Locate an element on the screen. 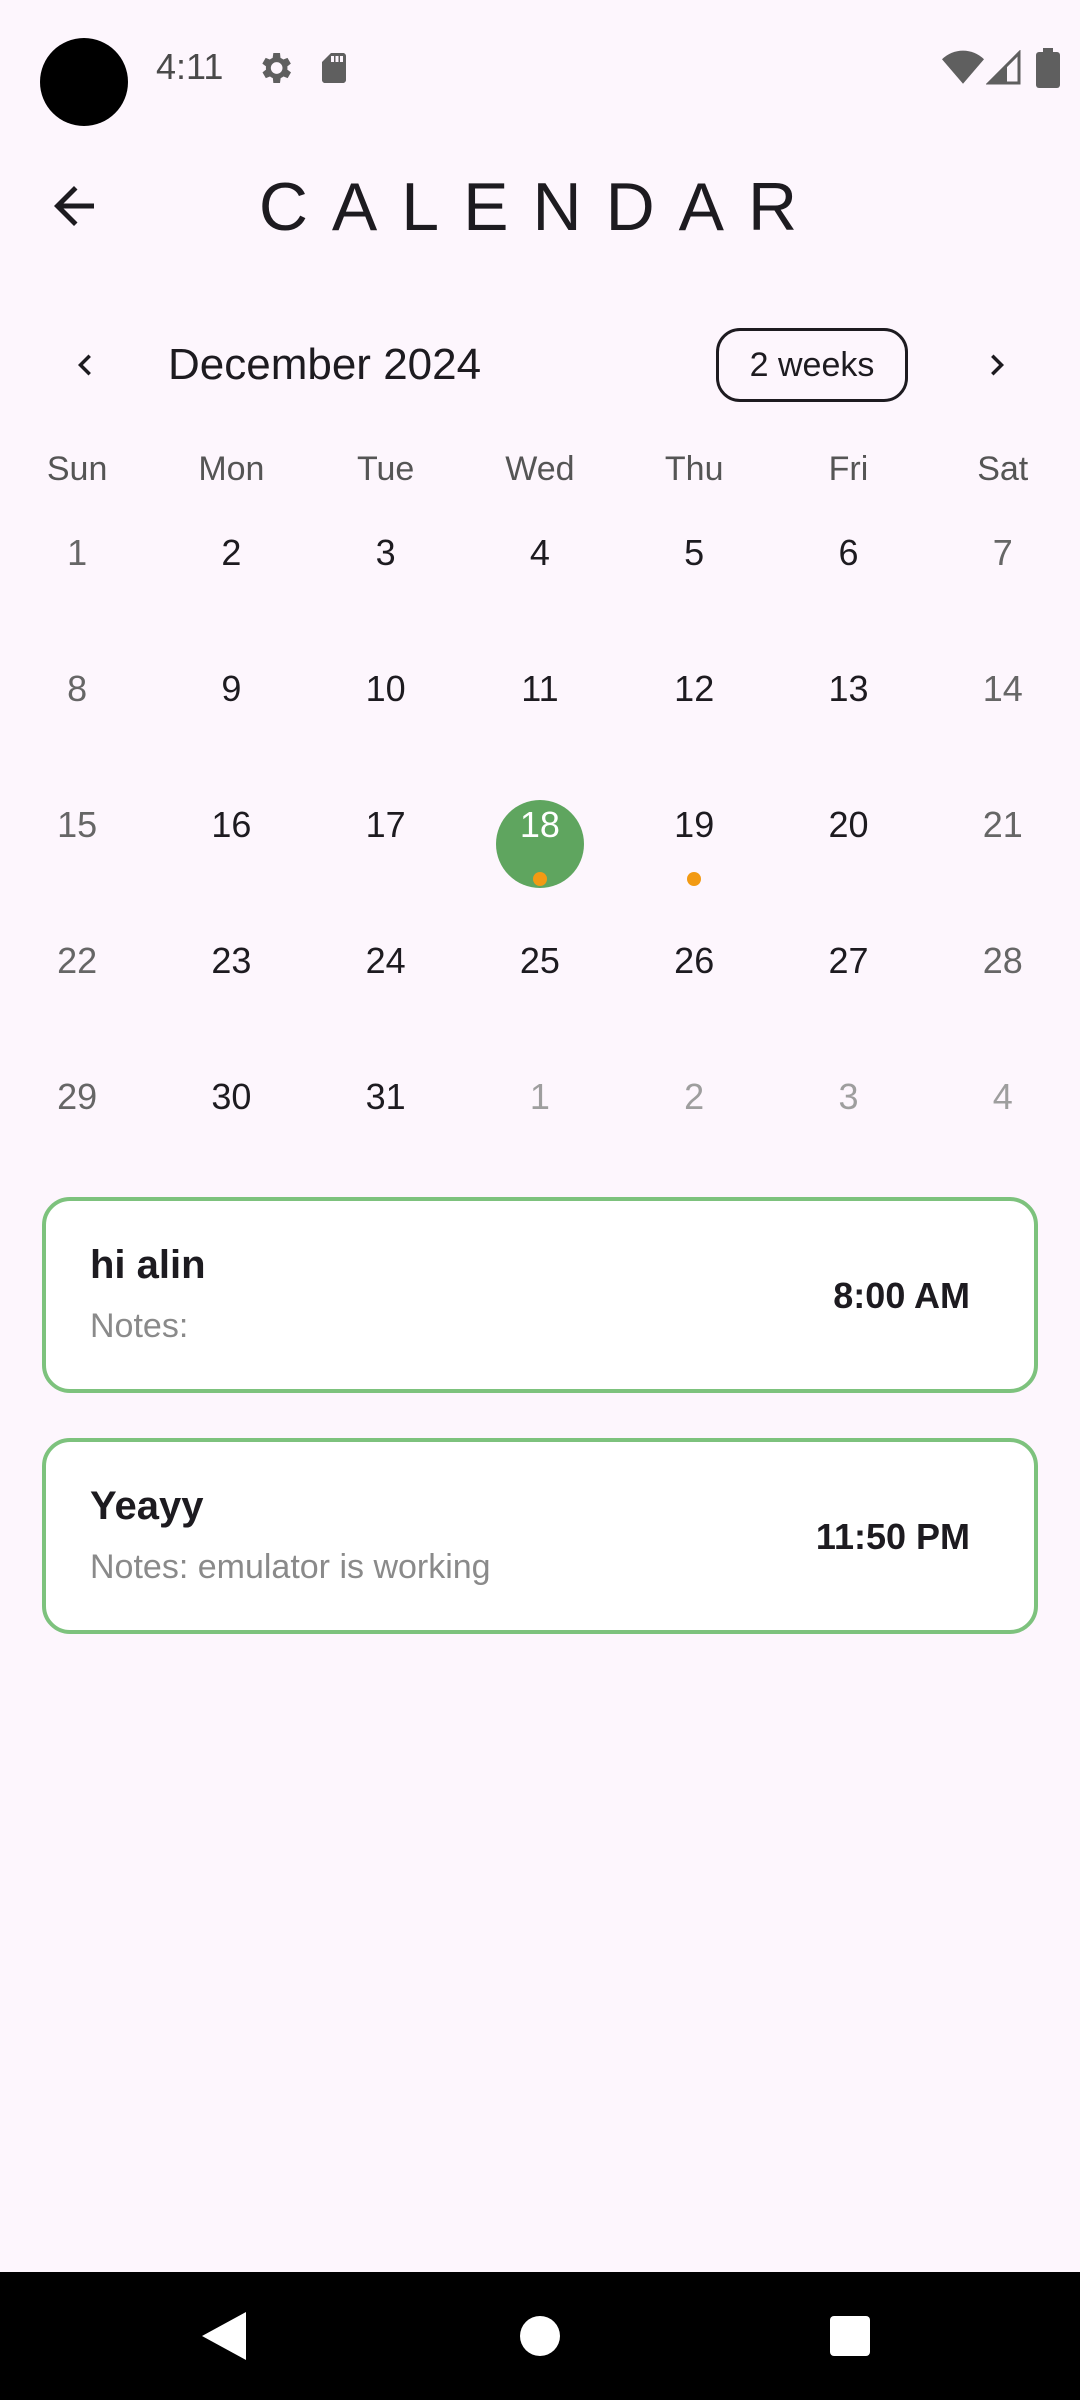  selected-day-cell: 18 is located at coordinates (540, 846).